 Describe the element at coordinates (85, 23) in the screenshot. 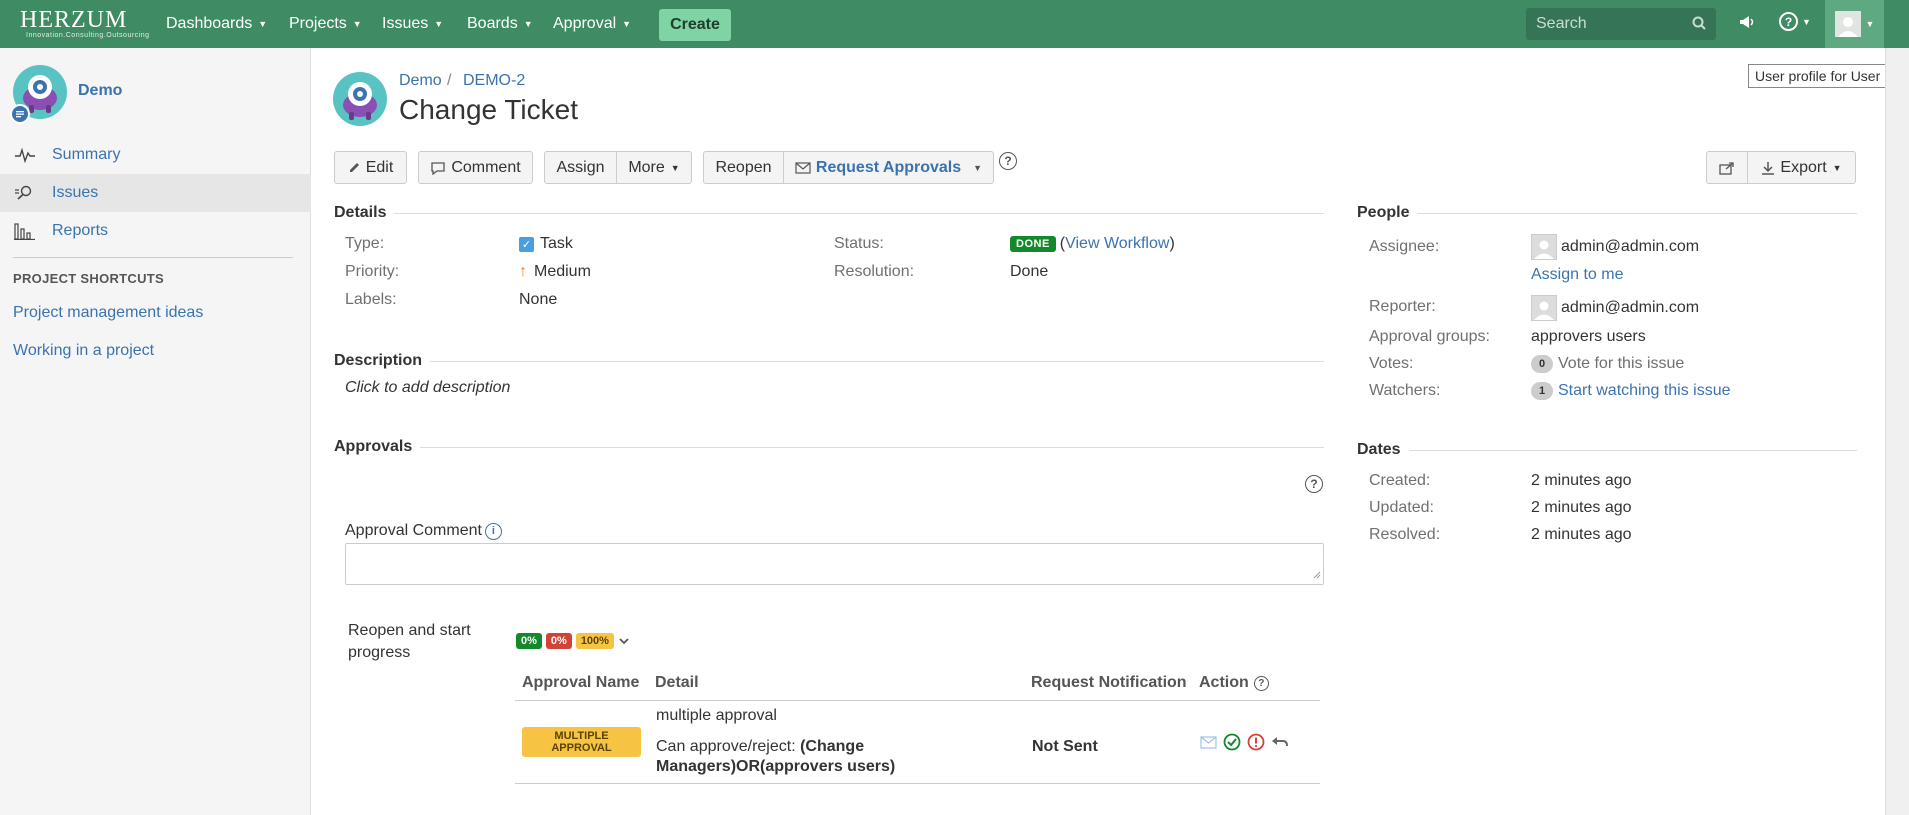

I see `herzum-logo: HERZUM Innovation.Consulting.Outsourcing` at that location.